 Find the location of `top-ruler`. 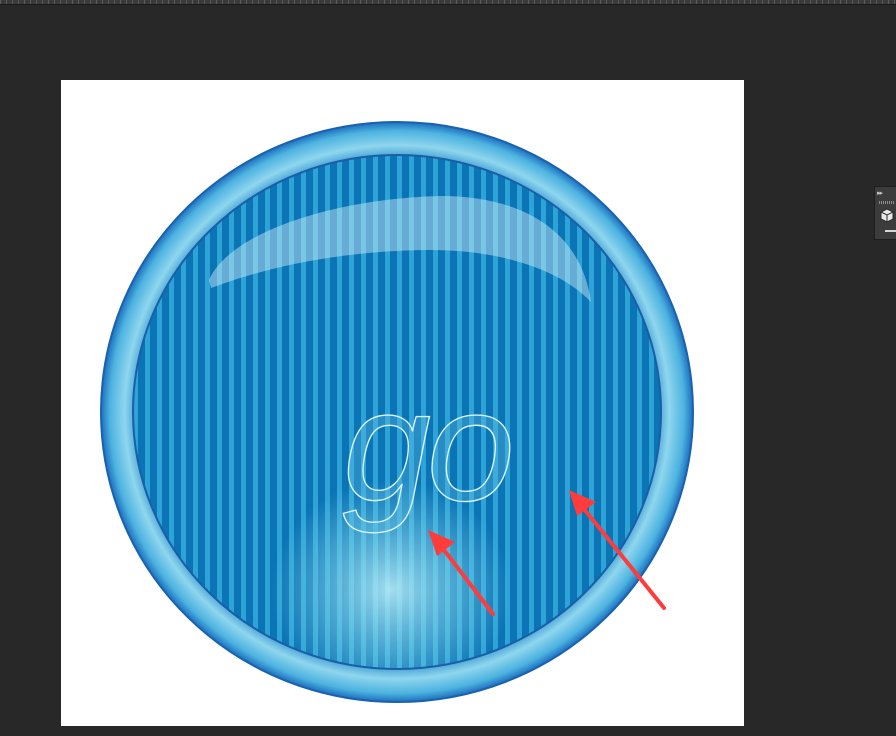

top-ruler is located at coordinates (448, 2).